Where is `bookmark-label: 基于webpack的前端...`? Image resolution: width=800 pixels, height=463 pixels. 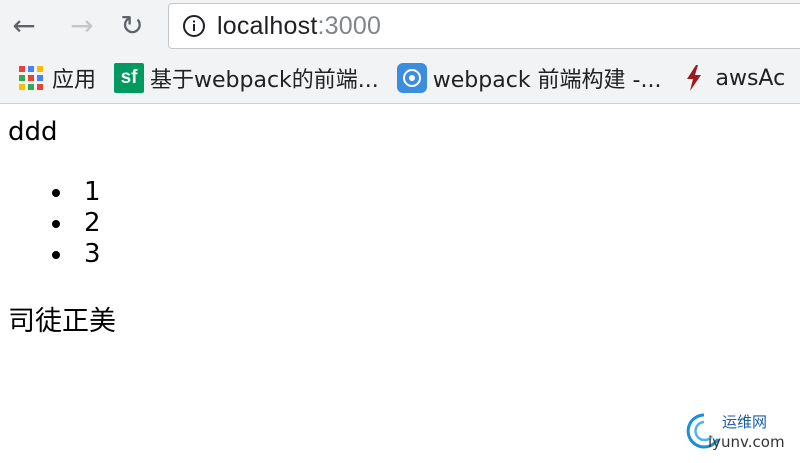 bookmark-label: 基于webpack的前端... is located at coordinates (264, 80).